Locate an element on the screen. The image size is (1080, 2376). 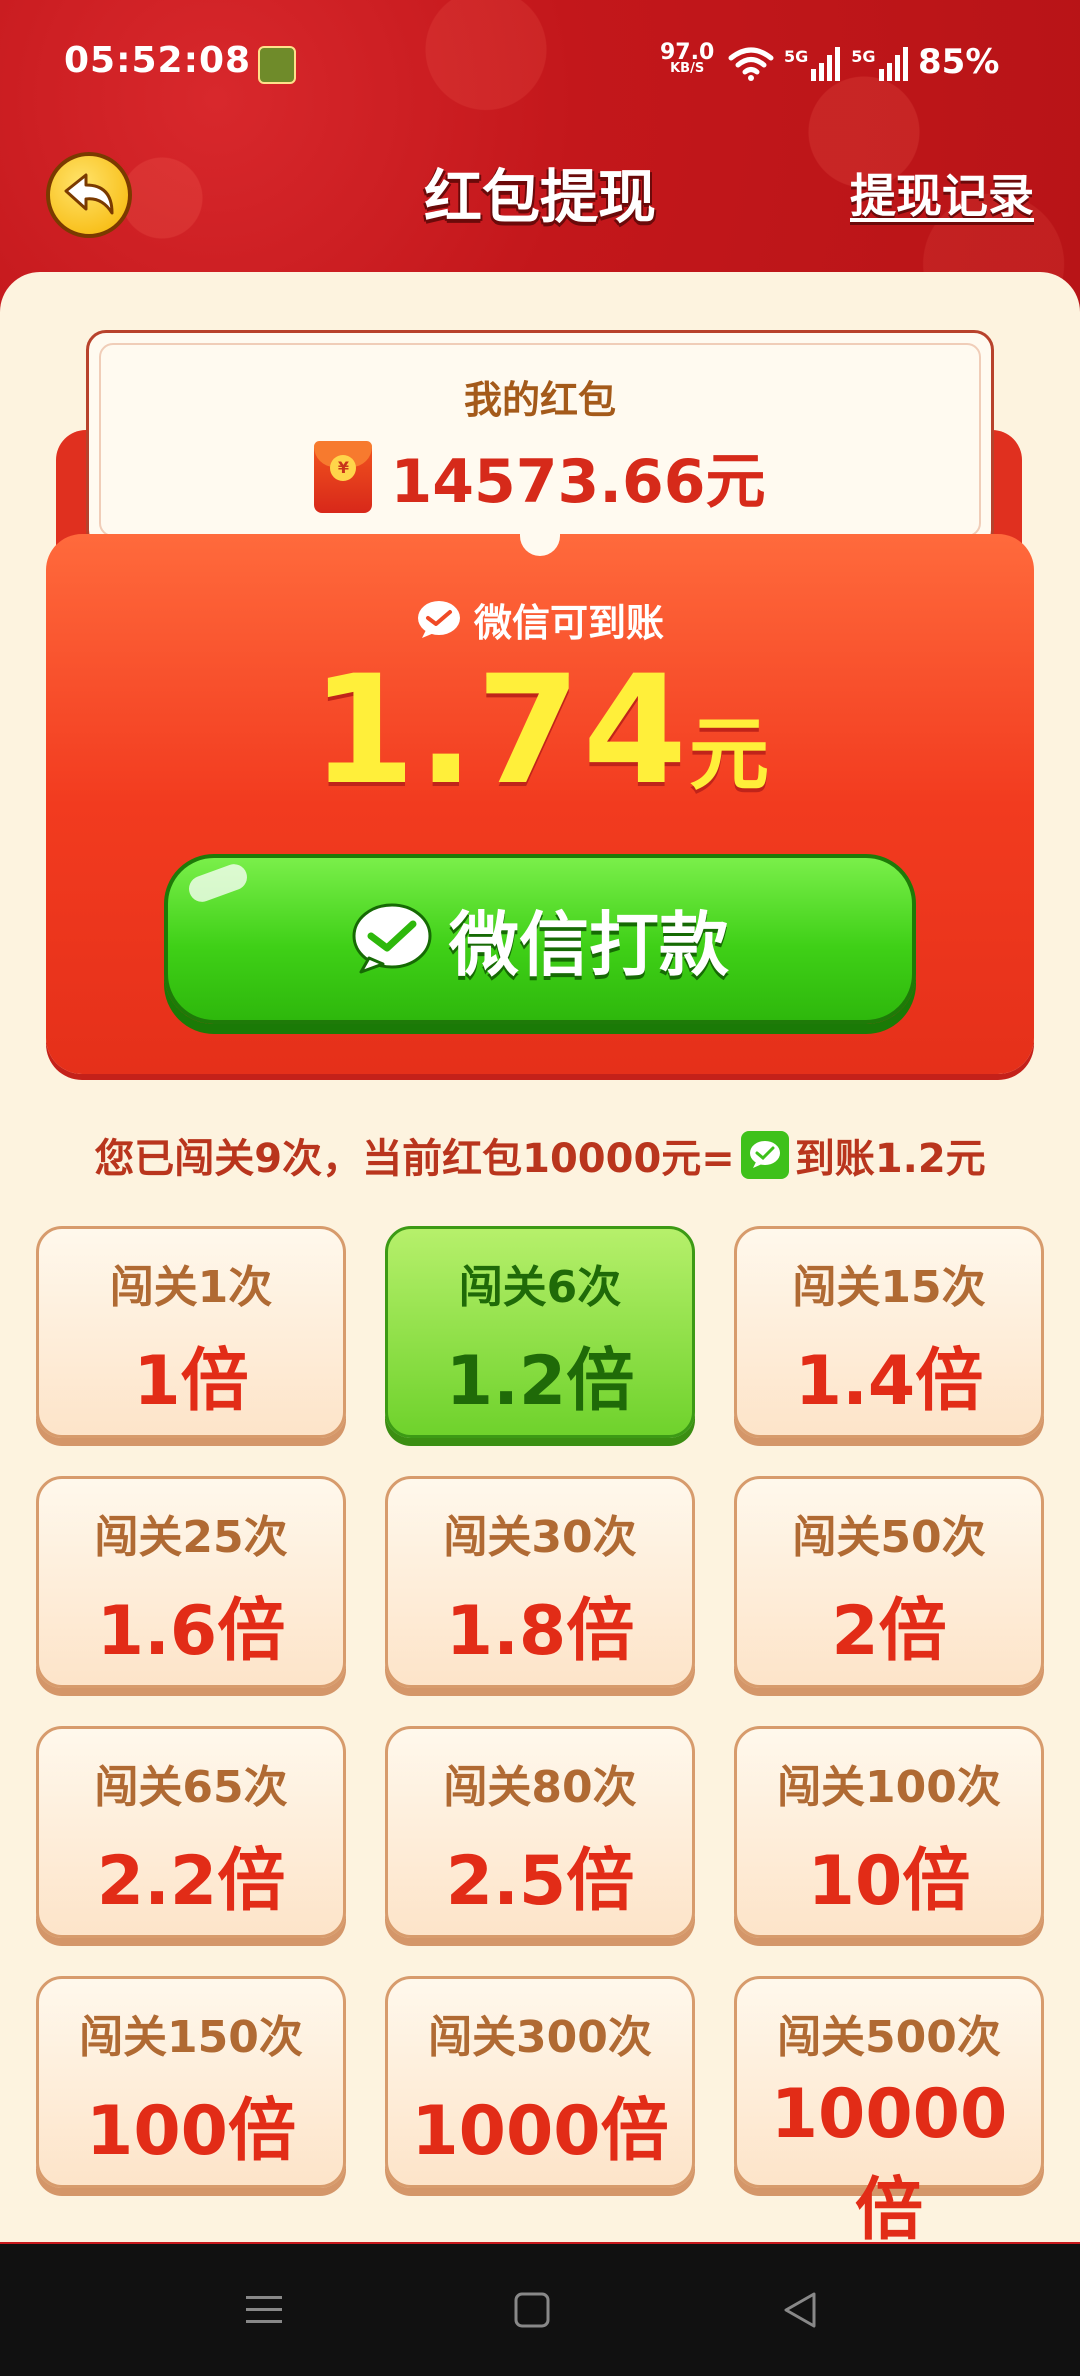
tier-levels: 闯关65次 is located at coordinates (191, 1787).